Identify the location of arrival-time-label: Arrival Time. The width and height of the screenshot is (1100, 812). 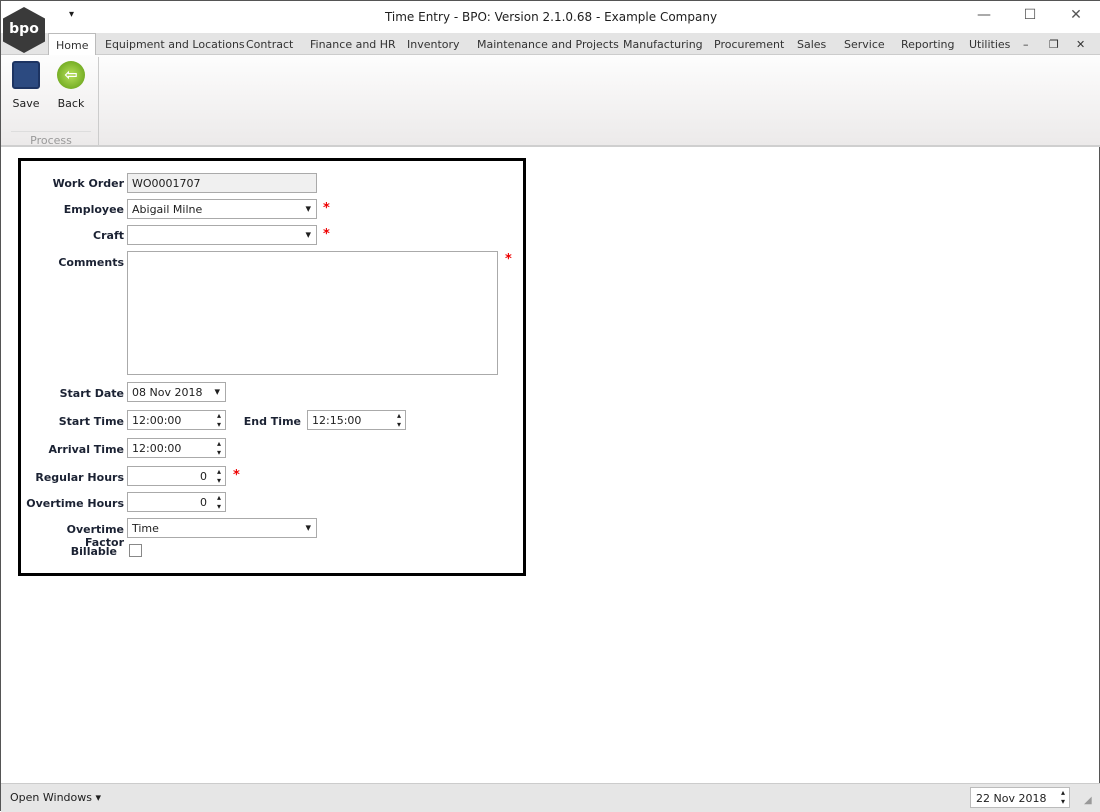
(86, 449).